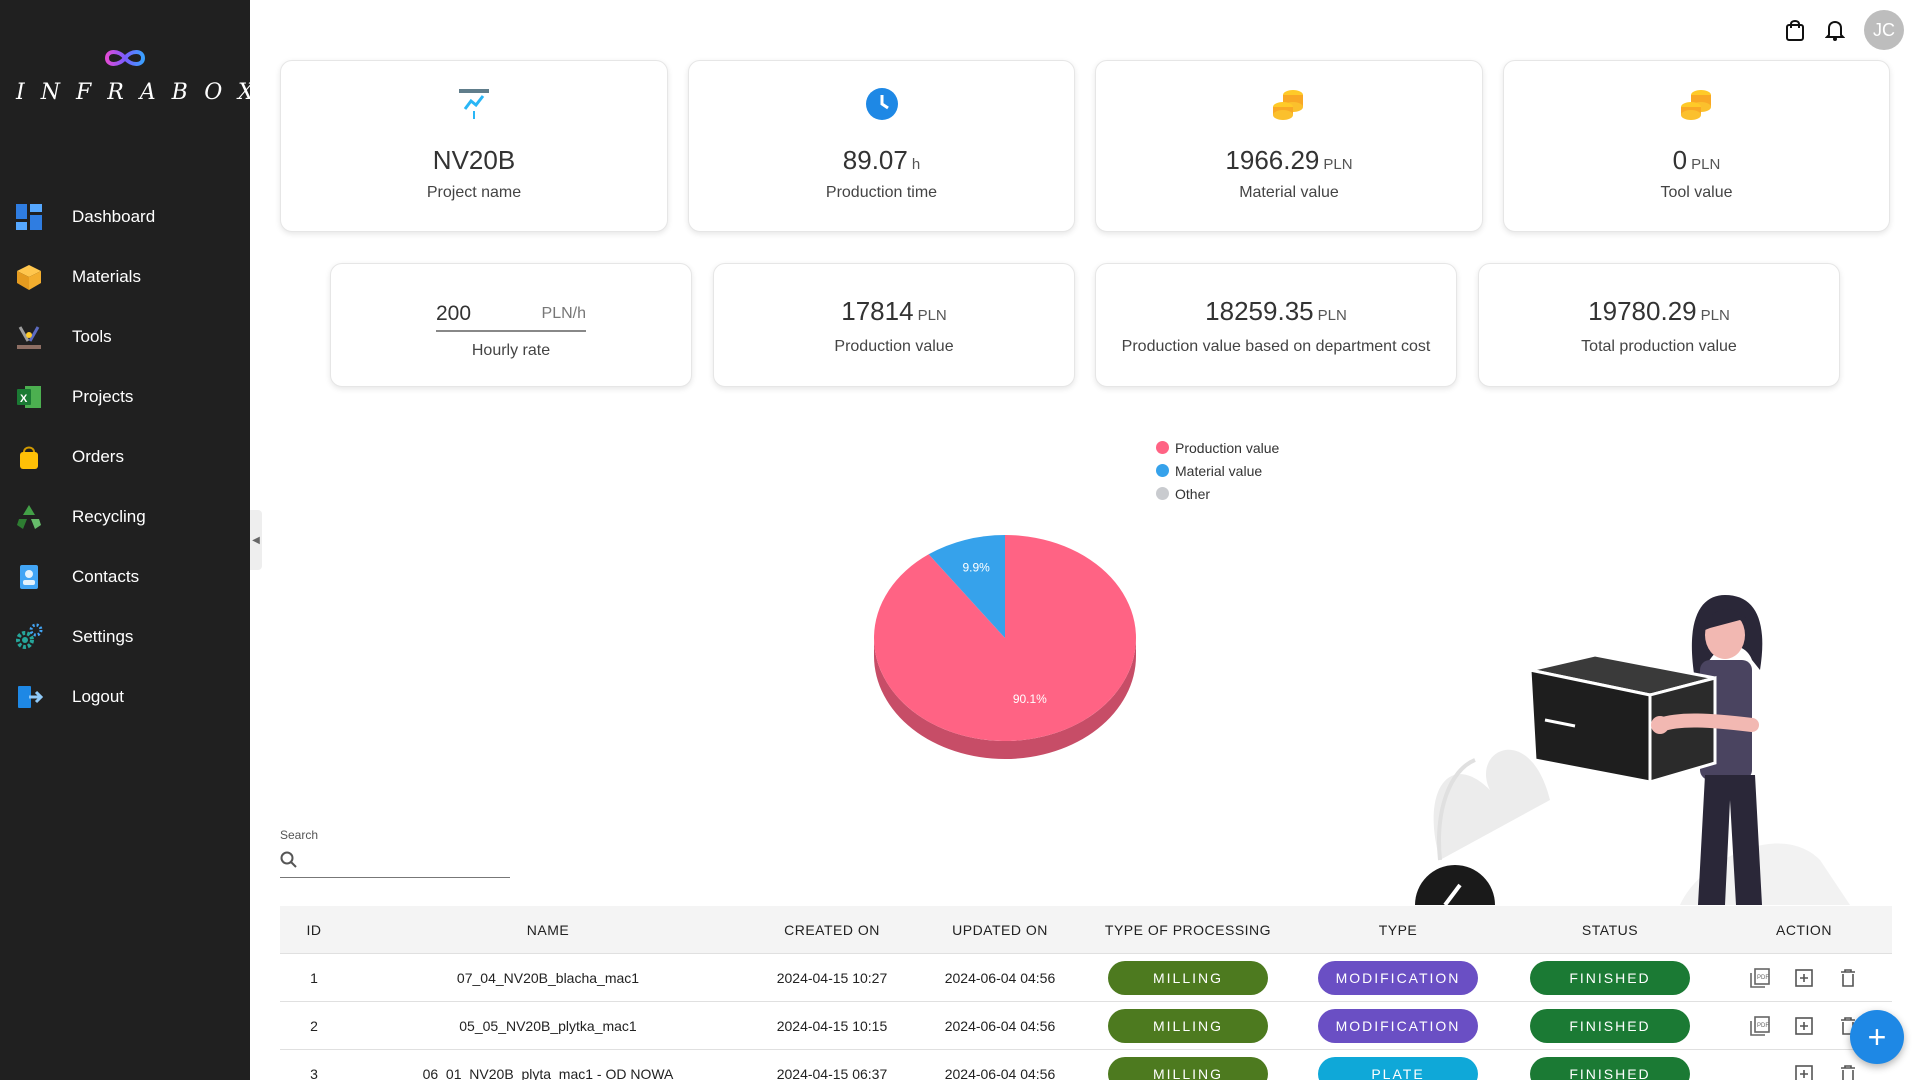  I want to click on svg-text: X, so click(24, 399).